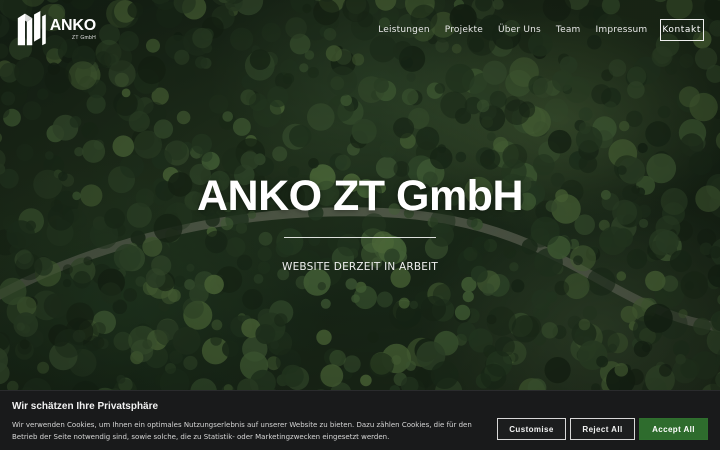 This screenshot has width=720, height=450. Describe the element at coordinates (464, 30) in the screenshot. I see `nav-item-projekte: Projekte` at that location.